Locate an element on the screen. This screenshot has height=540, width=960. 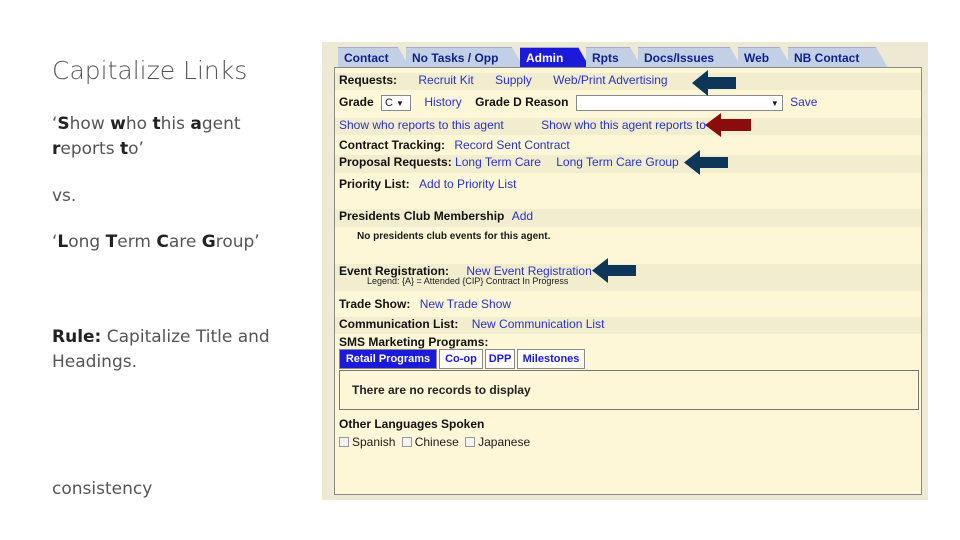
no-records-panel: There are no records to display is located at coordinates (629, 390).